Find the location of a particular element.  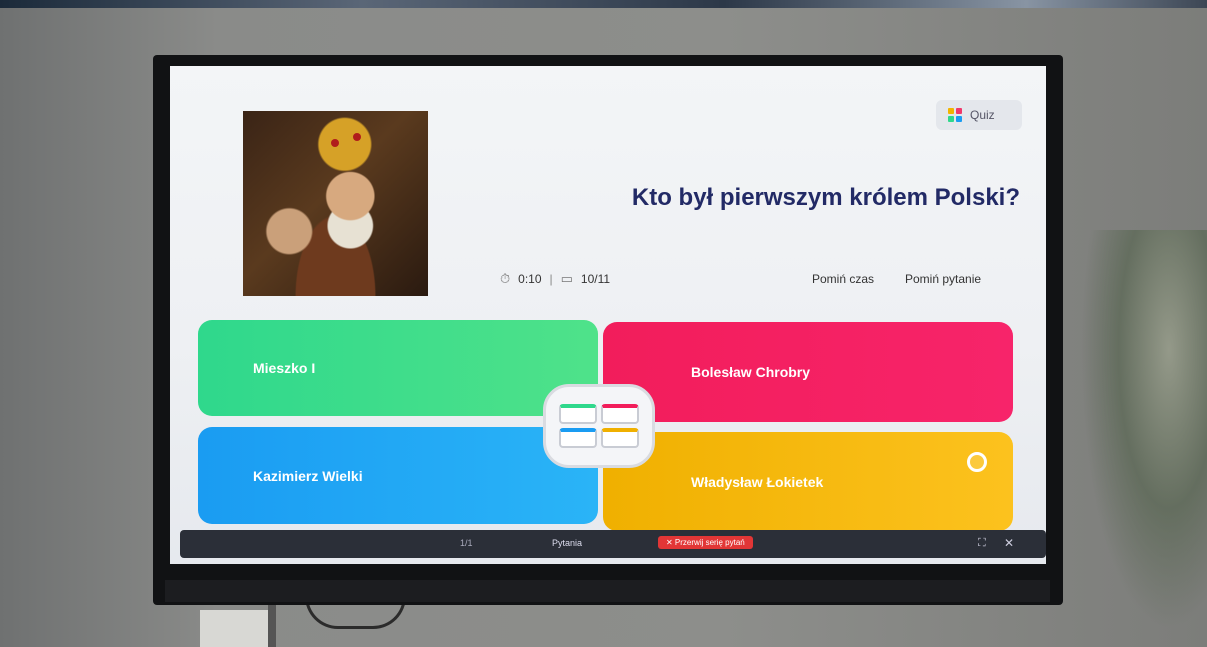

answer-option-4: Władysław Łokietek is located at coordinates (808, 481).